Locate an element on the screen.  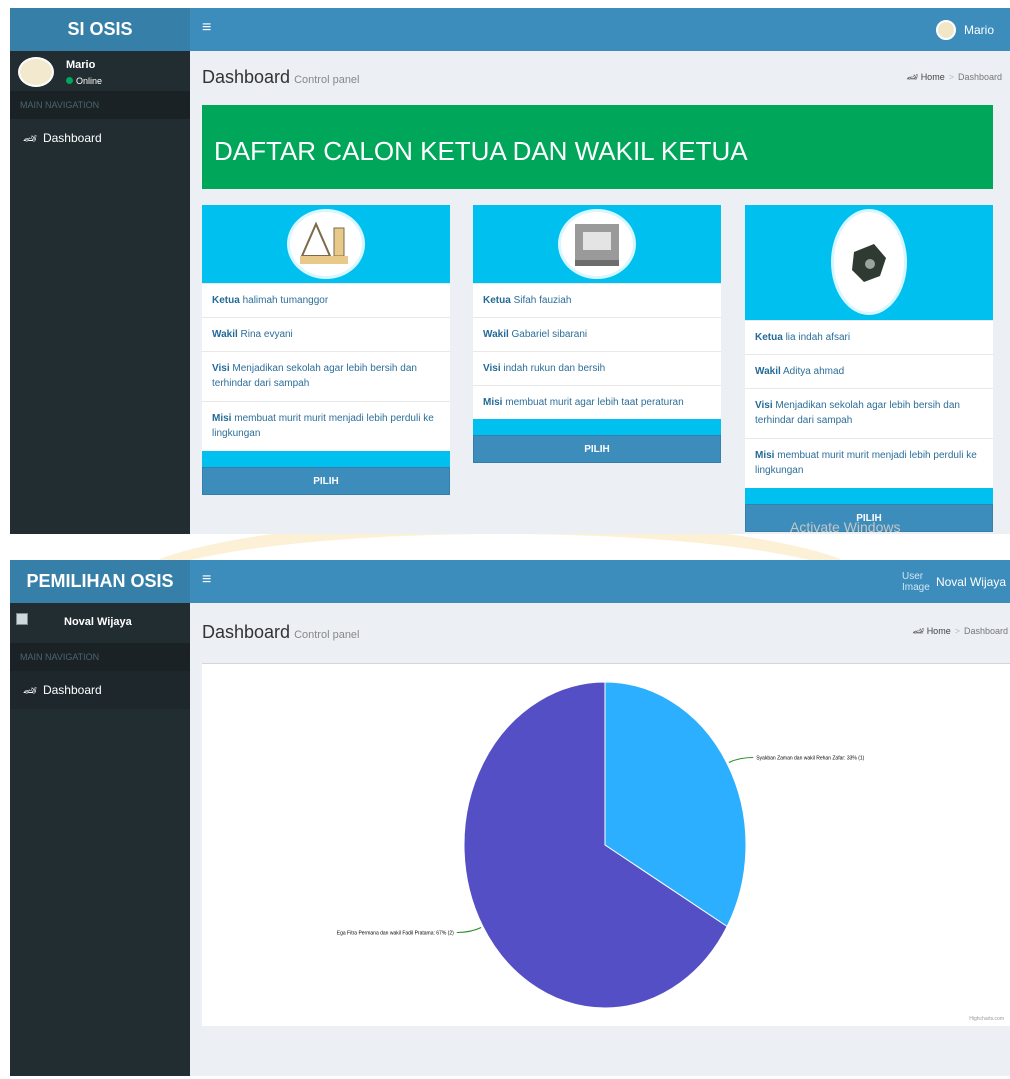
user-menu: Mario is located at coordinates (964, 29).